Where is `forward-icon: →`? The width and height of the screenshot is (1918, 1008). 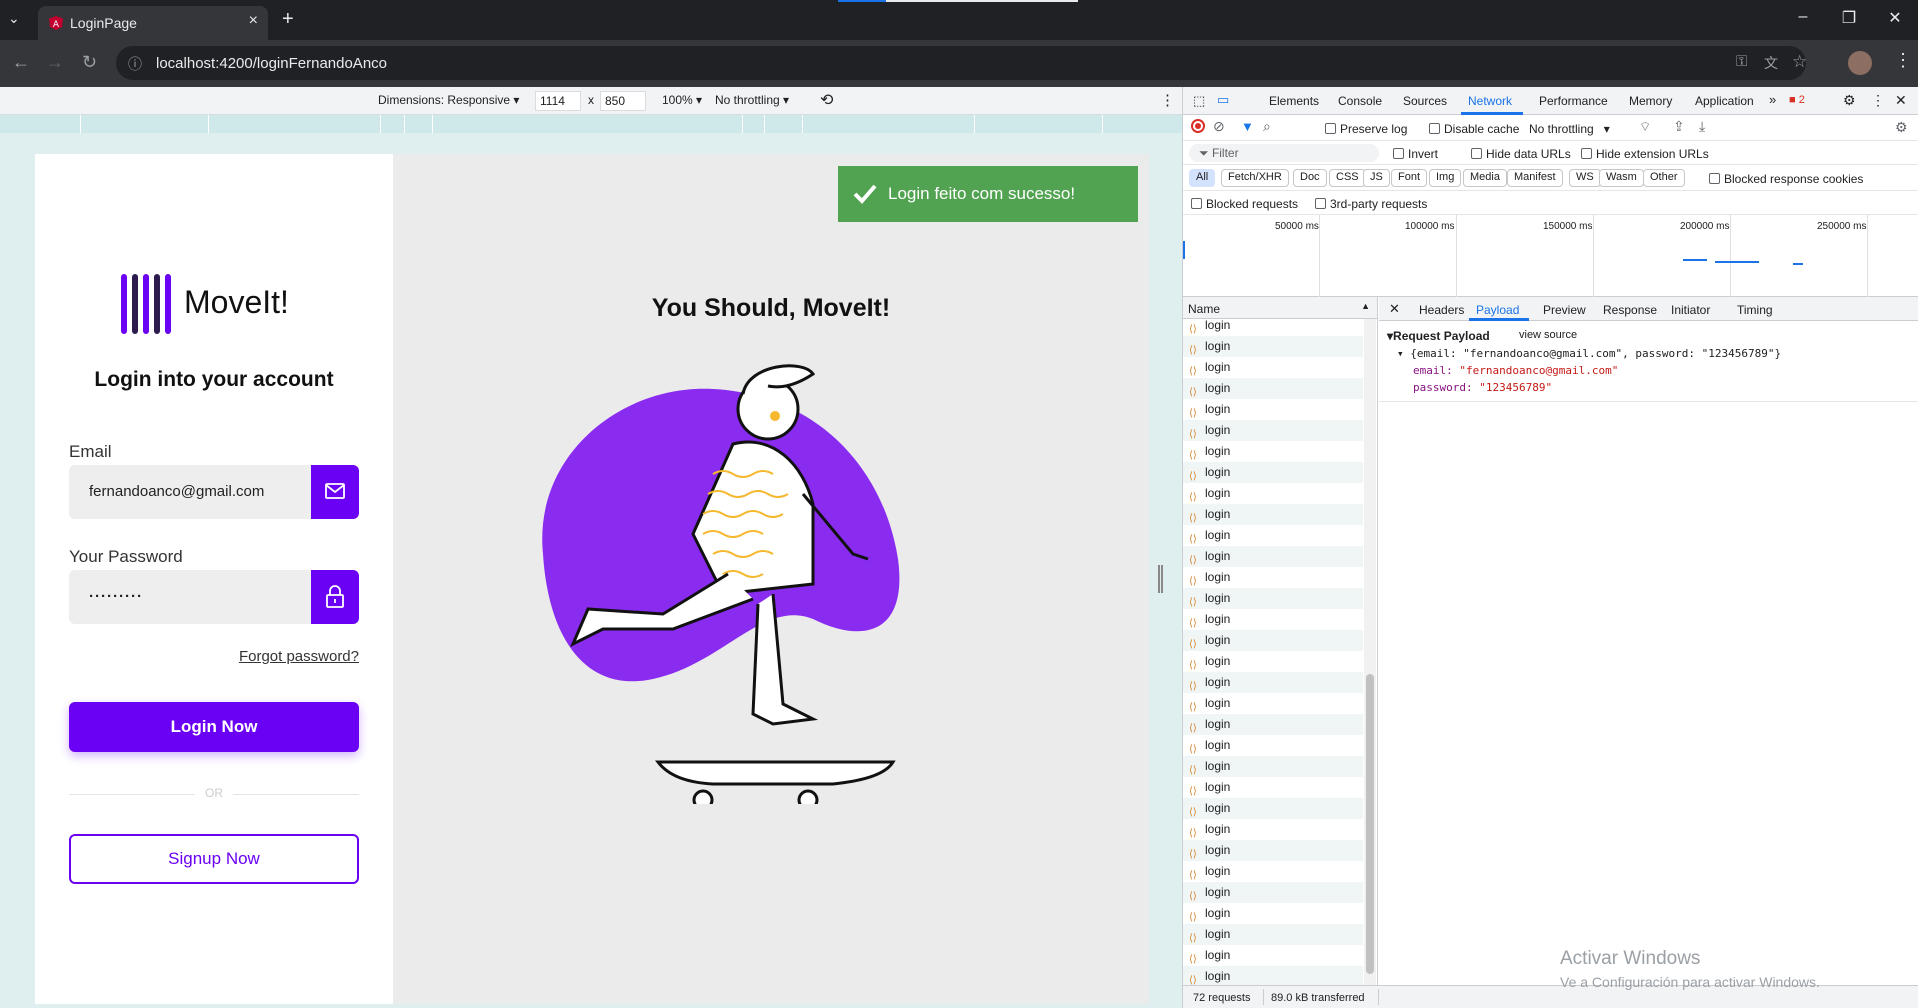
forward-icon: → is located at coordinates (55, 62).